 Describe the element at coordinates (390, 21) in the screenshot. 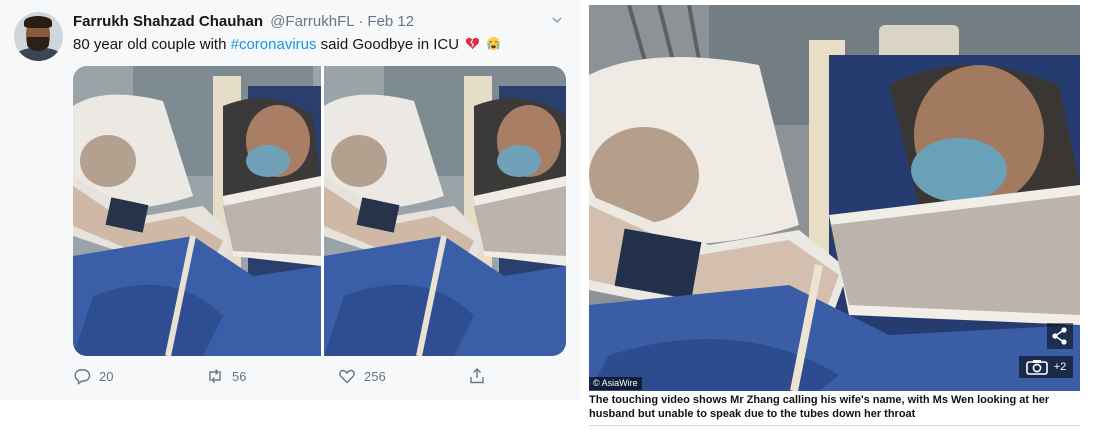

I see `tweet-date: Feb 12` at that location.